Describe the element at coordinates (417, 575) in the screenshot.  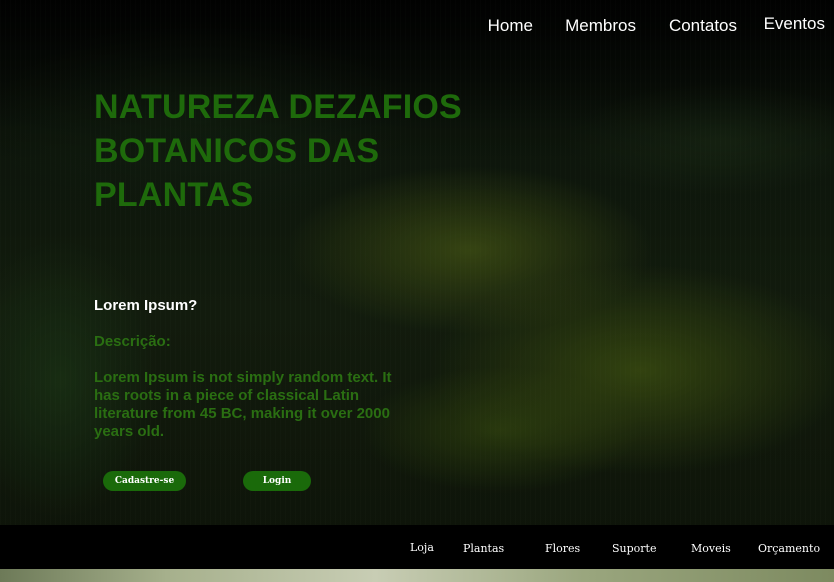
I see `next-section-image-strip` at that location.